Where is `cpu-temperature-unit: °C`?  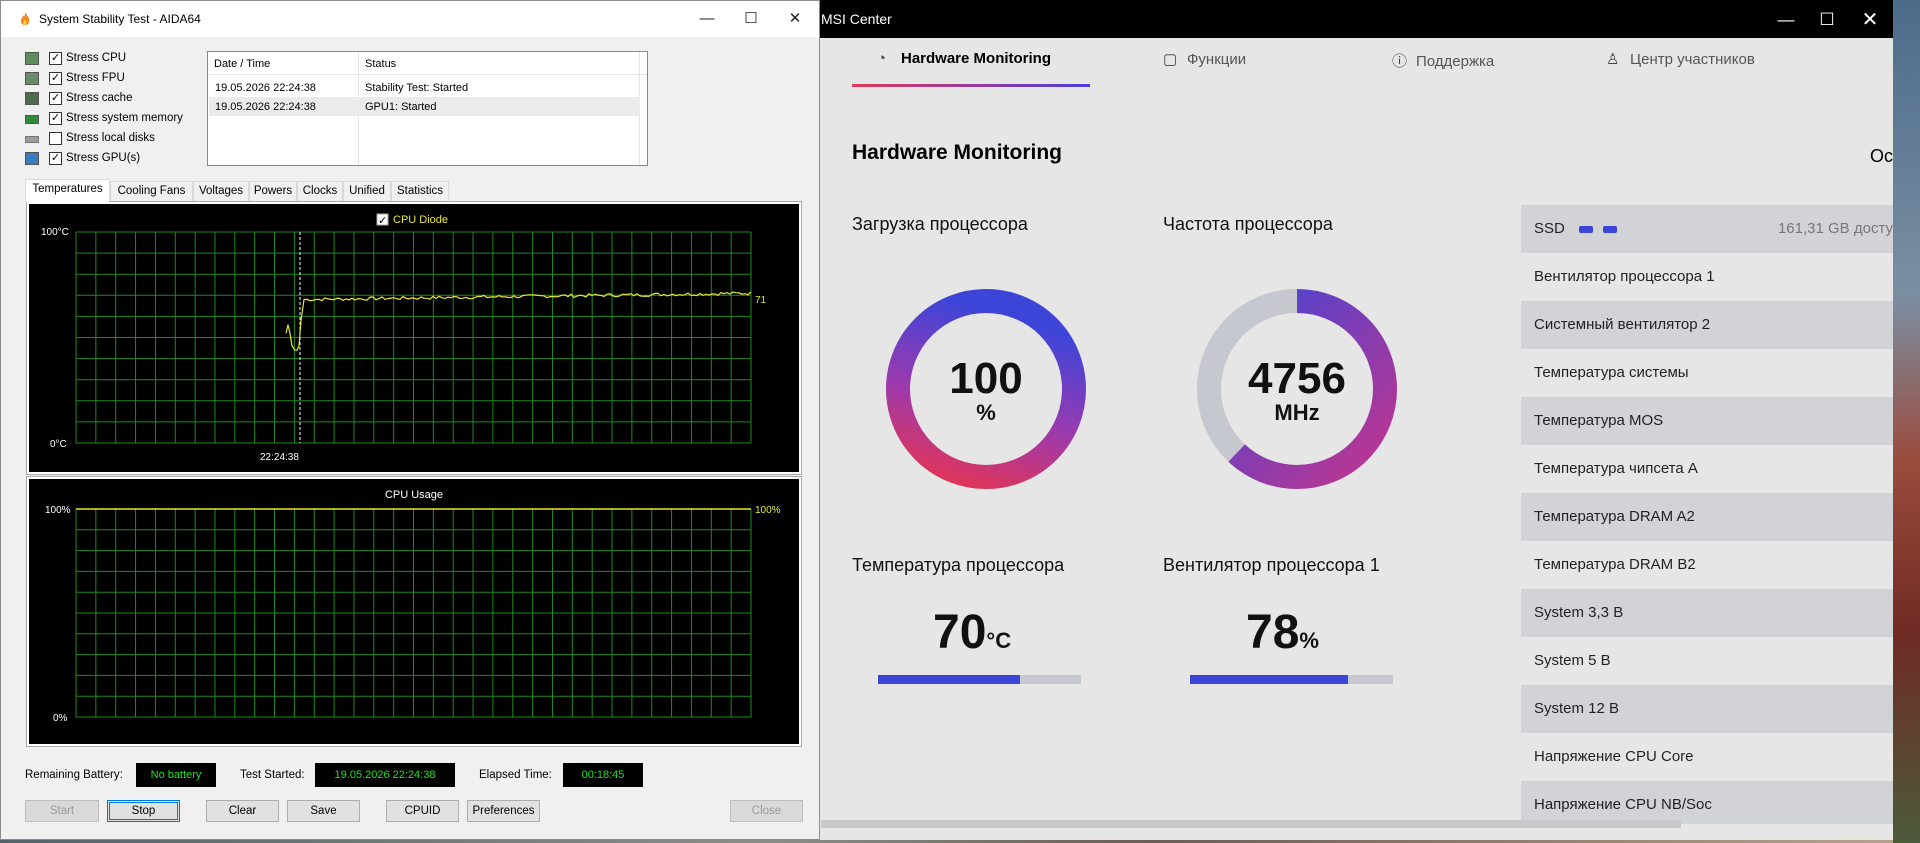 cpu-temperature-unit: °C is located at coordinates (999, 640).